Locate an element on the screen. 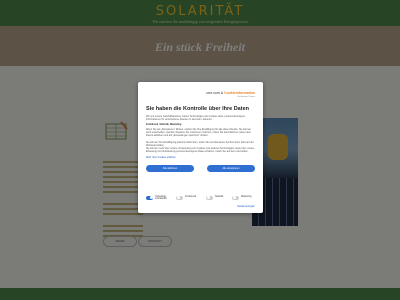  toggle-statistics: Statistik is located at coordinates (218, 198).